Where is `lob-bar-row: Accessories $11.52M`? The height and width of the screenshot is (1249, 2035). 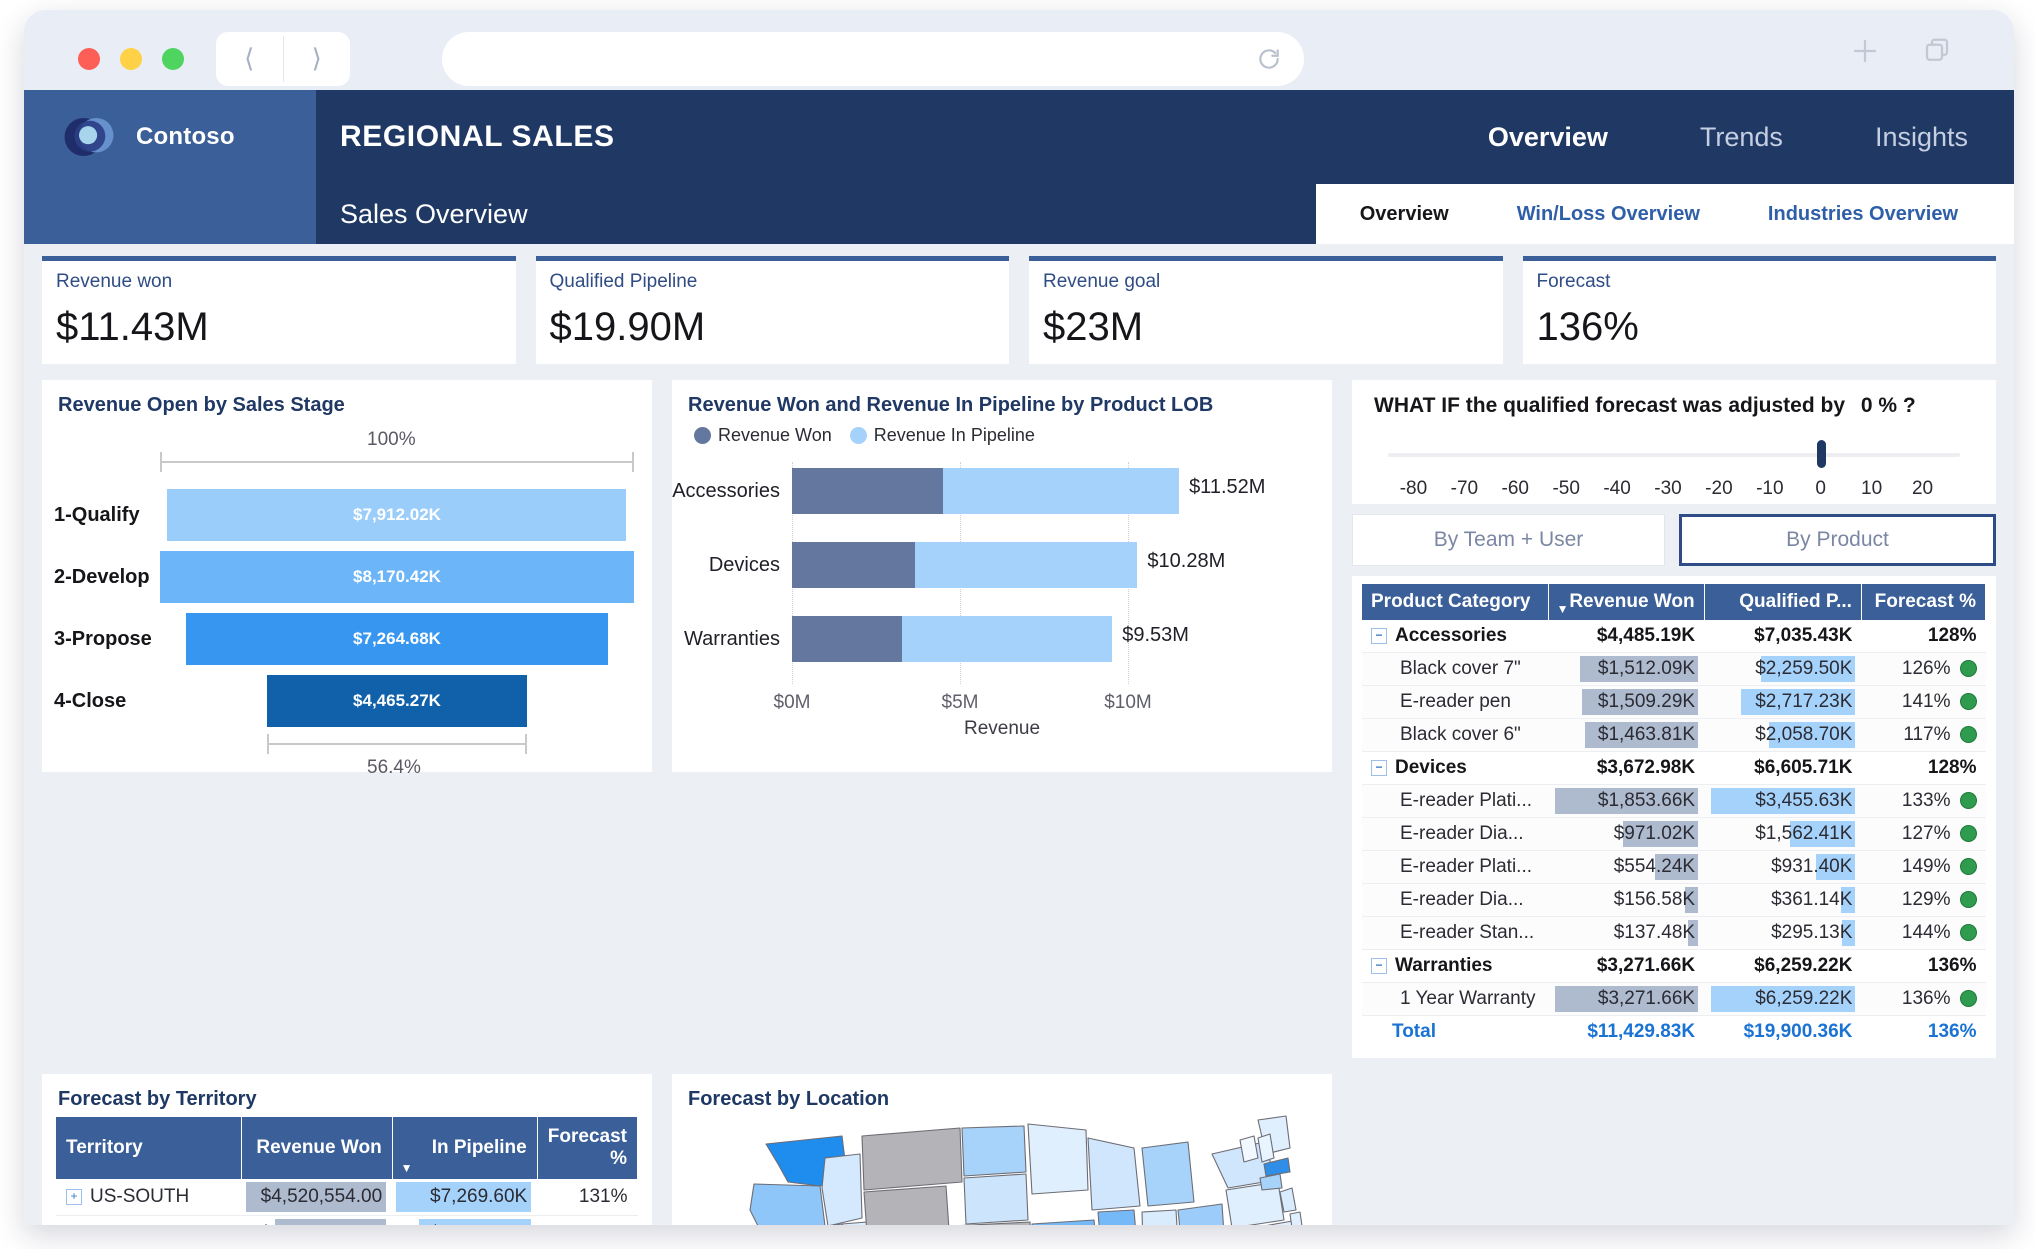
lob-bar-row: Accessories $11.52M is located at coordinates (1002, 491).